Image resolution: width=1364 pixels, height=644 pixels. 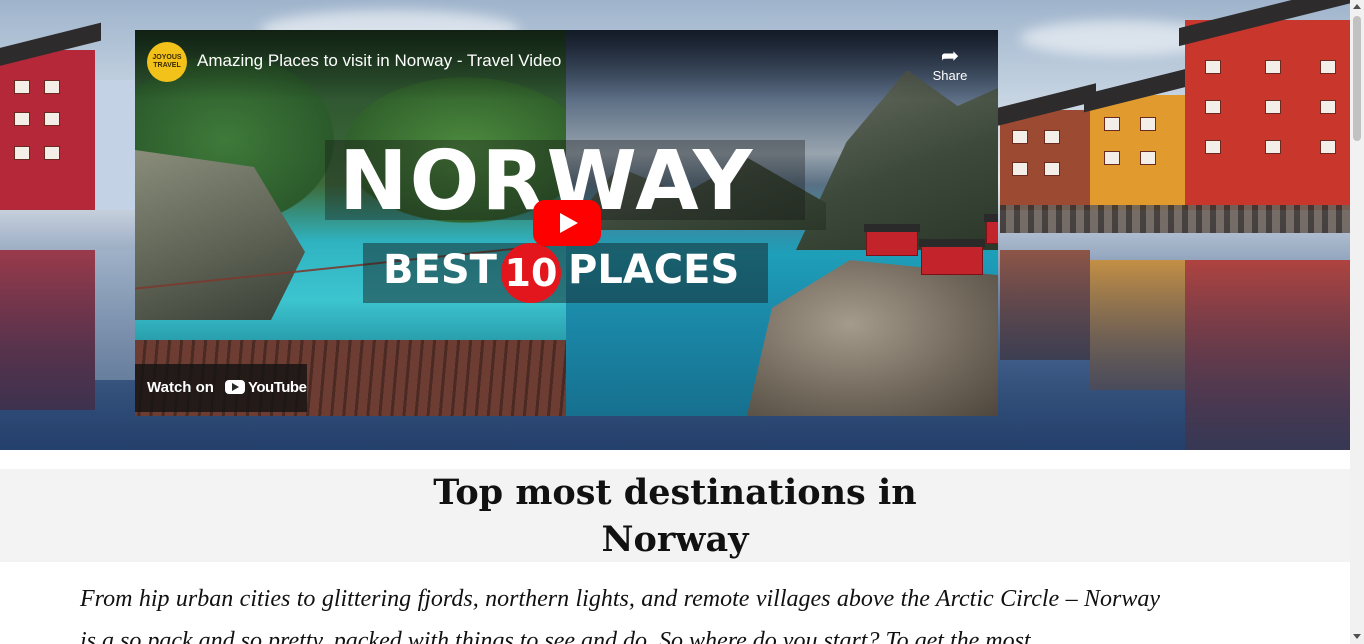 I want to click on thumbnail-best: BEST, so click(x=440, y=270).